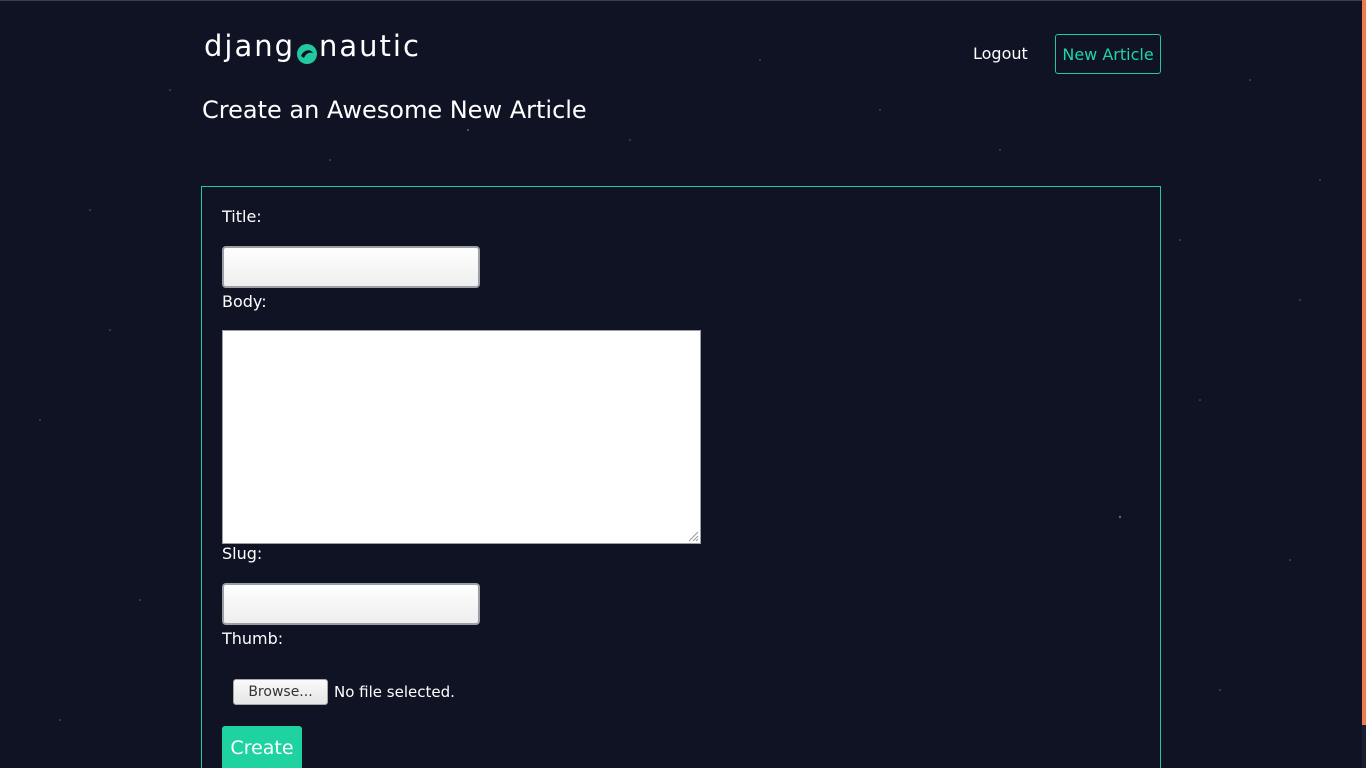  Describe the element at coordinates (242, 553) in the screenshot. I see `slug-label: Slug:` at that location.